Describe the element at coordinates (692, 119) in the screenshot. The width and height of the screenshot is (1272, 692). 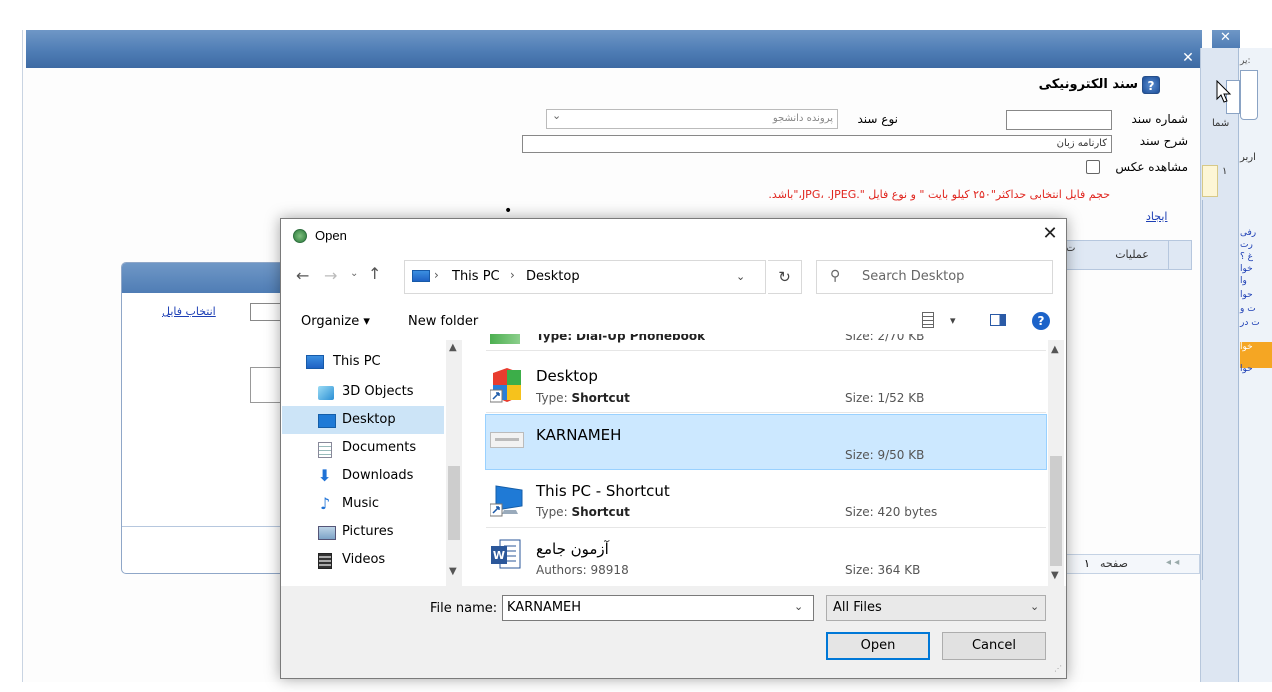
I see `doc-type-select: پرونده دانشجو` at that location.